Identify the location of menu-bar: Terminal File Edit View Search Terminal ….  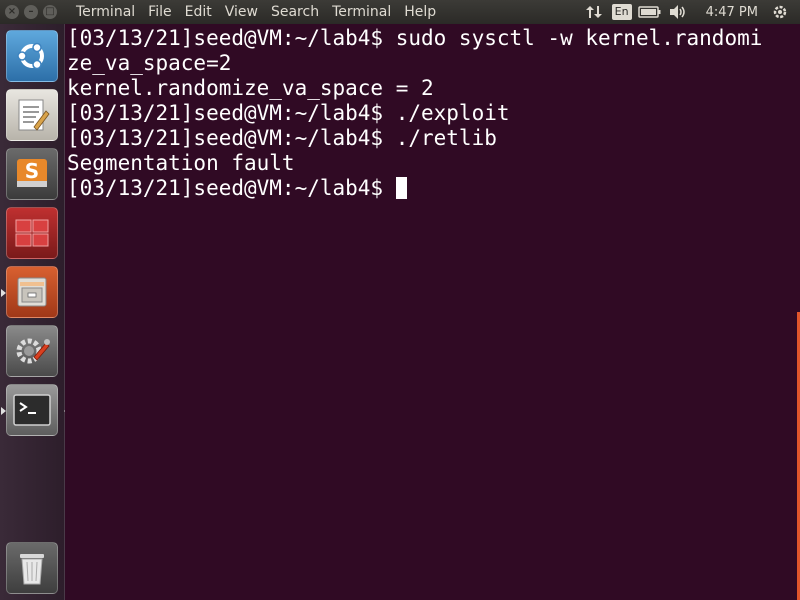
(257, 12).